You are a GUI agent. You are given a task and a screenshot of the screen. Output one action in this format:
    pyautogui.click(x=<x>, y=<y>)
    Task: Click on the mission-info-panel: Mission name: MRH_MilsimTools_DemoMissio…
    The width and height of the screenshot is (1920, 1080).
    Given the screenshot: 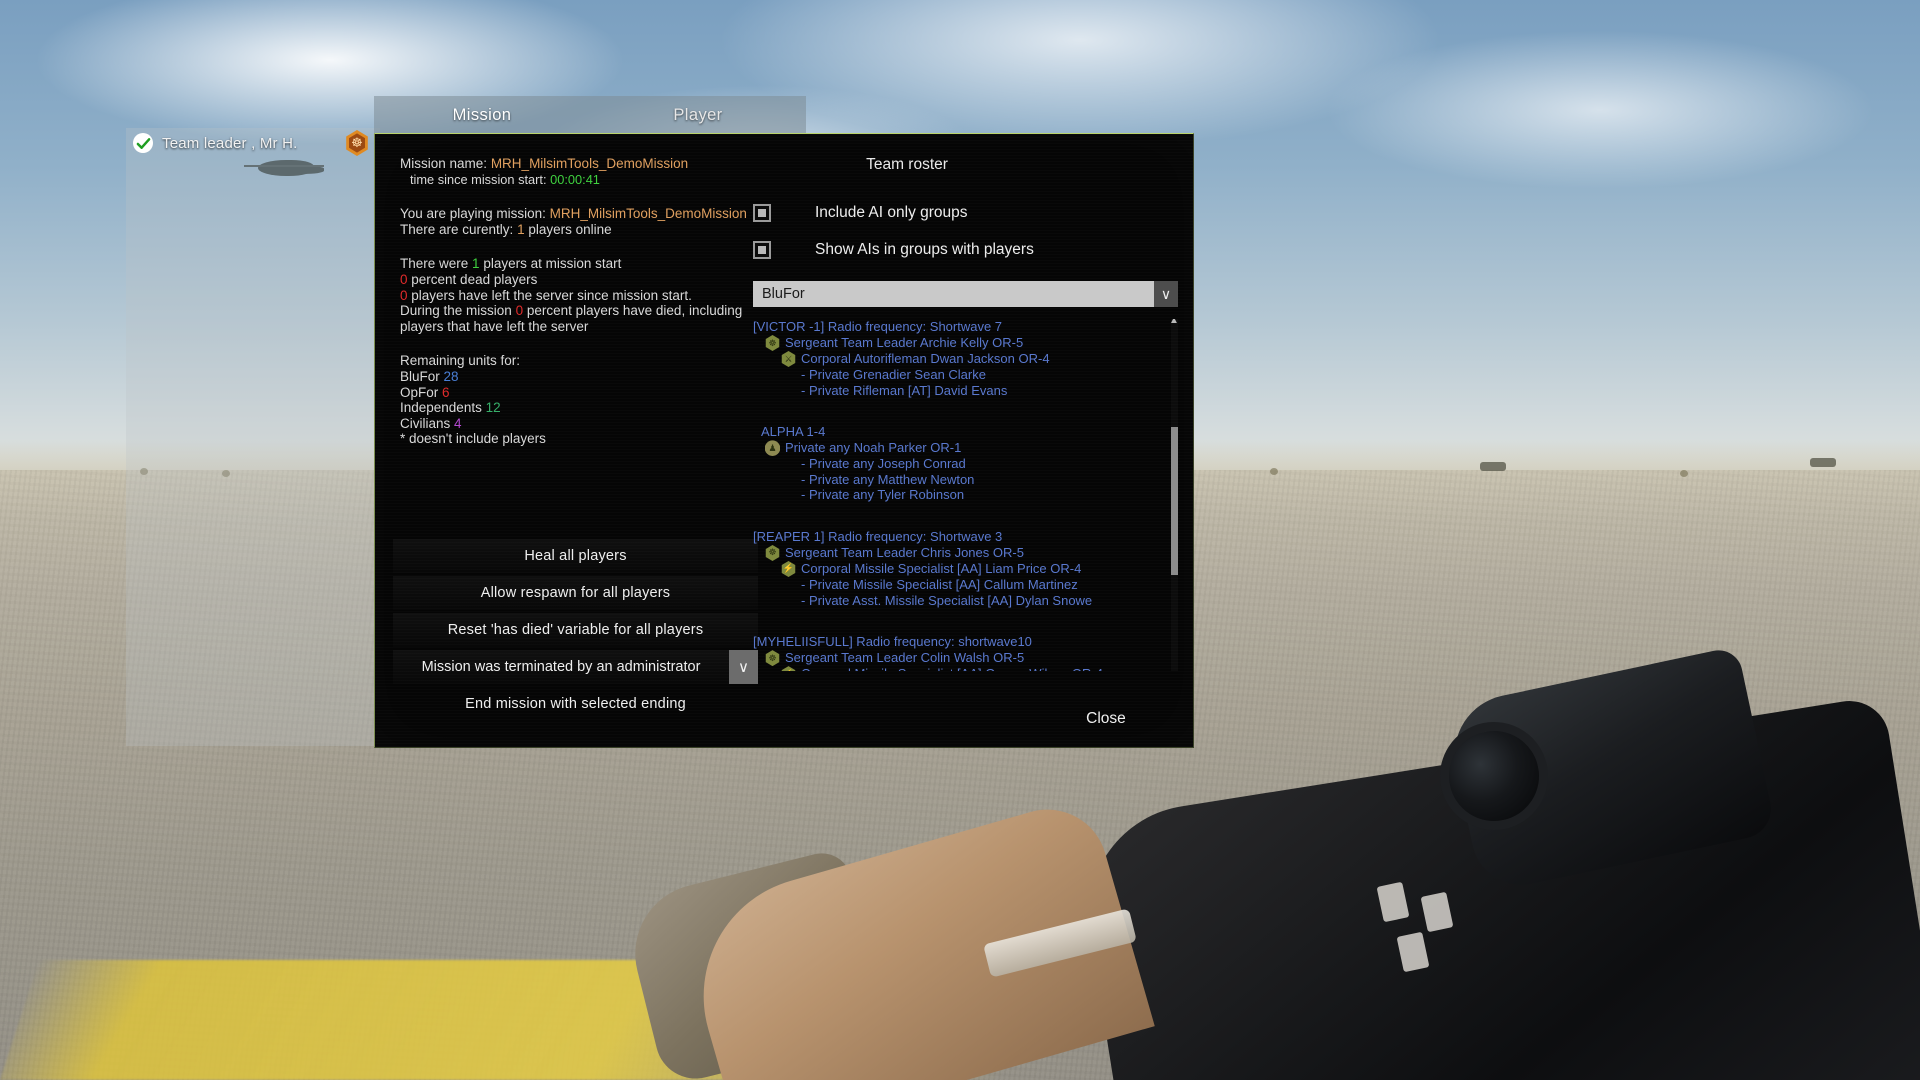 What is the action you would take?
    pyautogui.click(x=575, y=301)
    